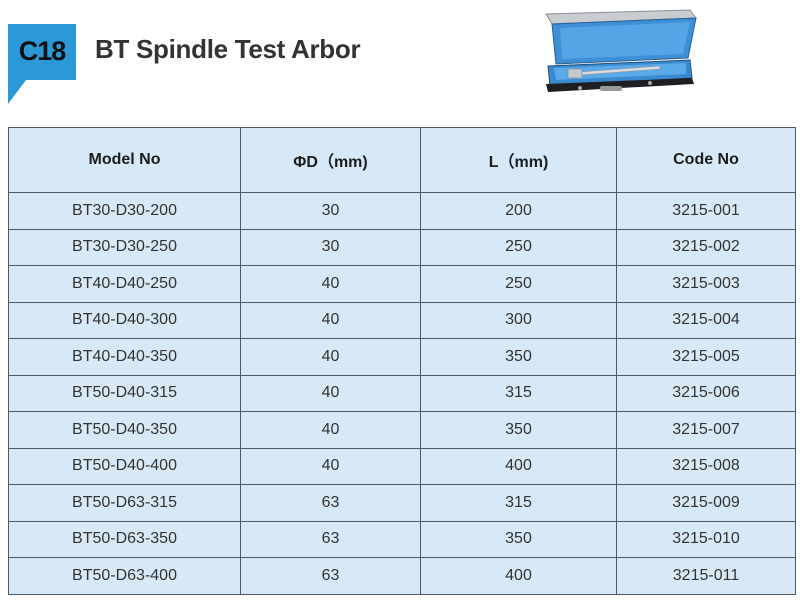  What do you see at coordinates (706, 503) in the screenshot?
I see `code-cell: 3215-009` at bounding box center [706, 503].